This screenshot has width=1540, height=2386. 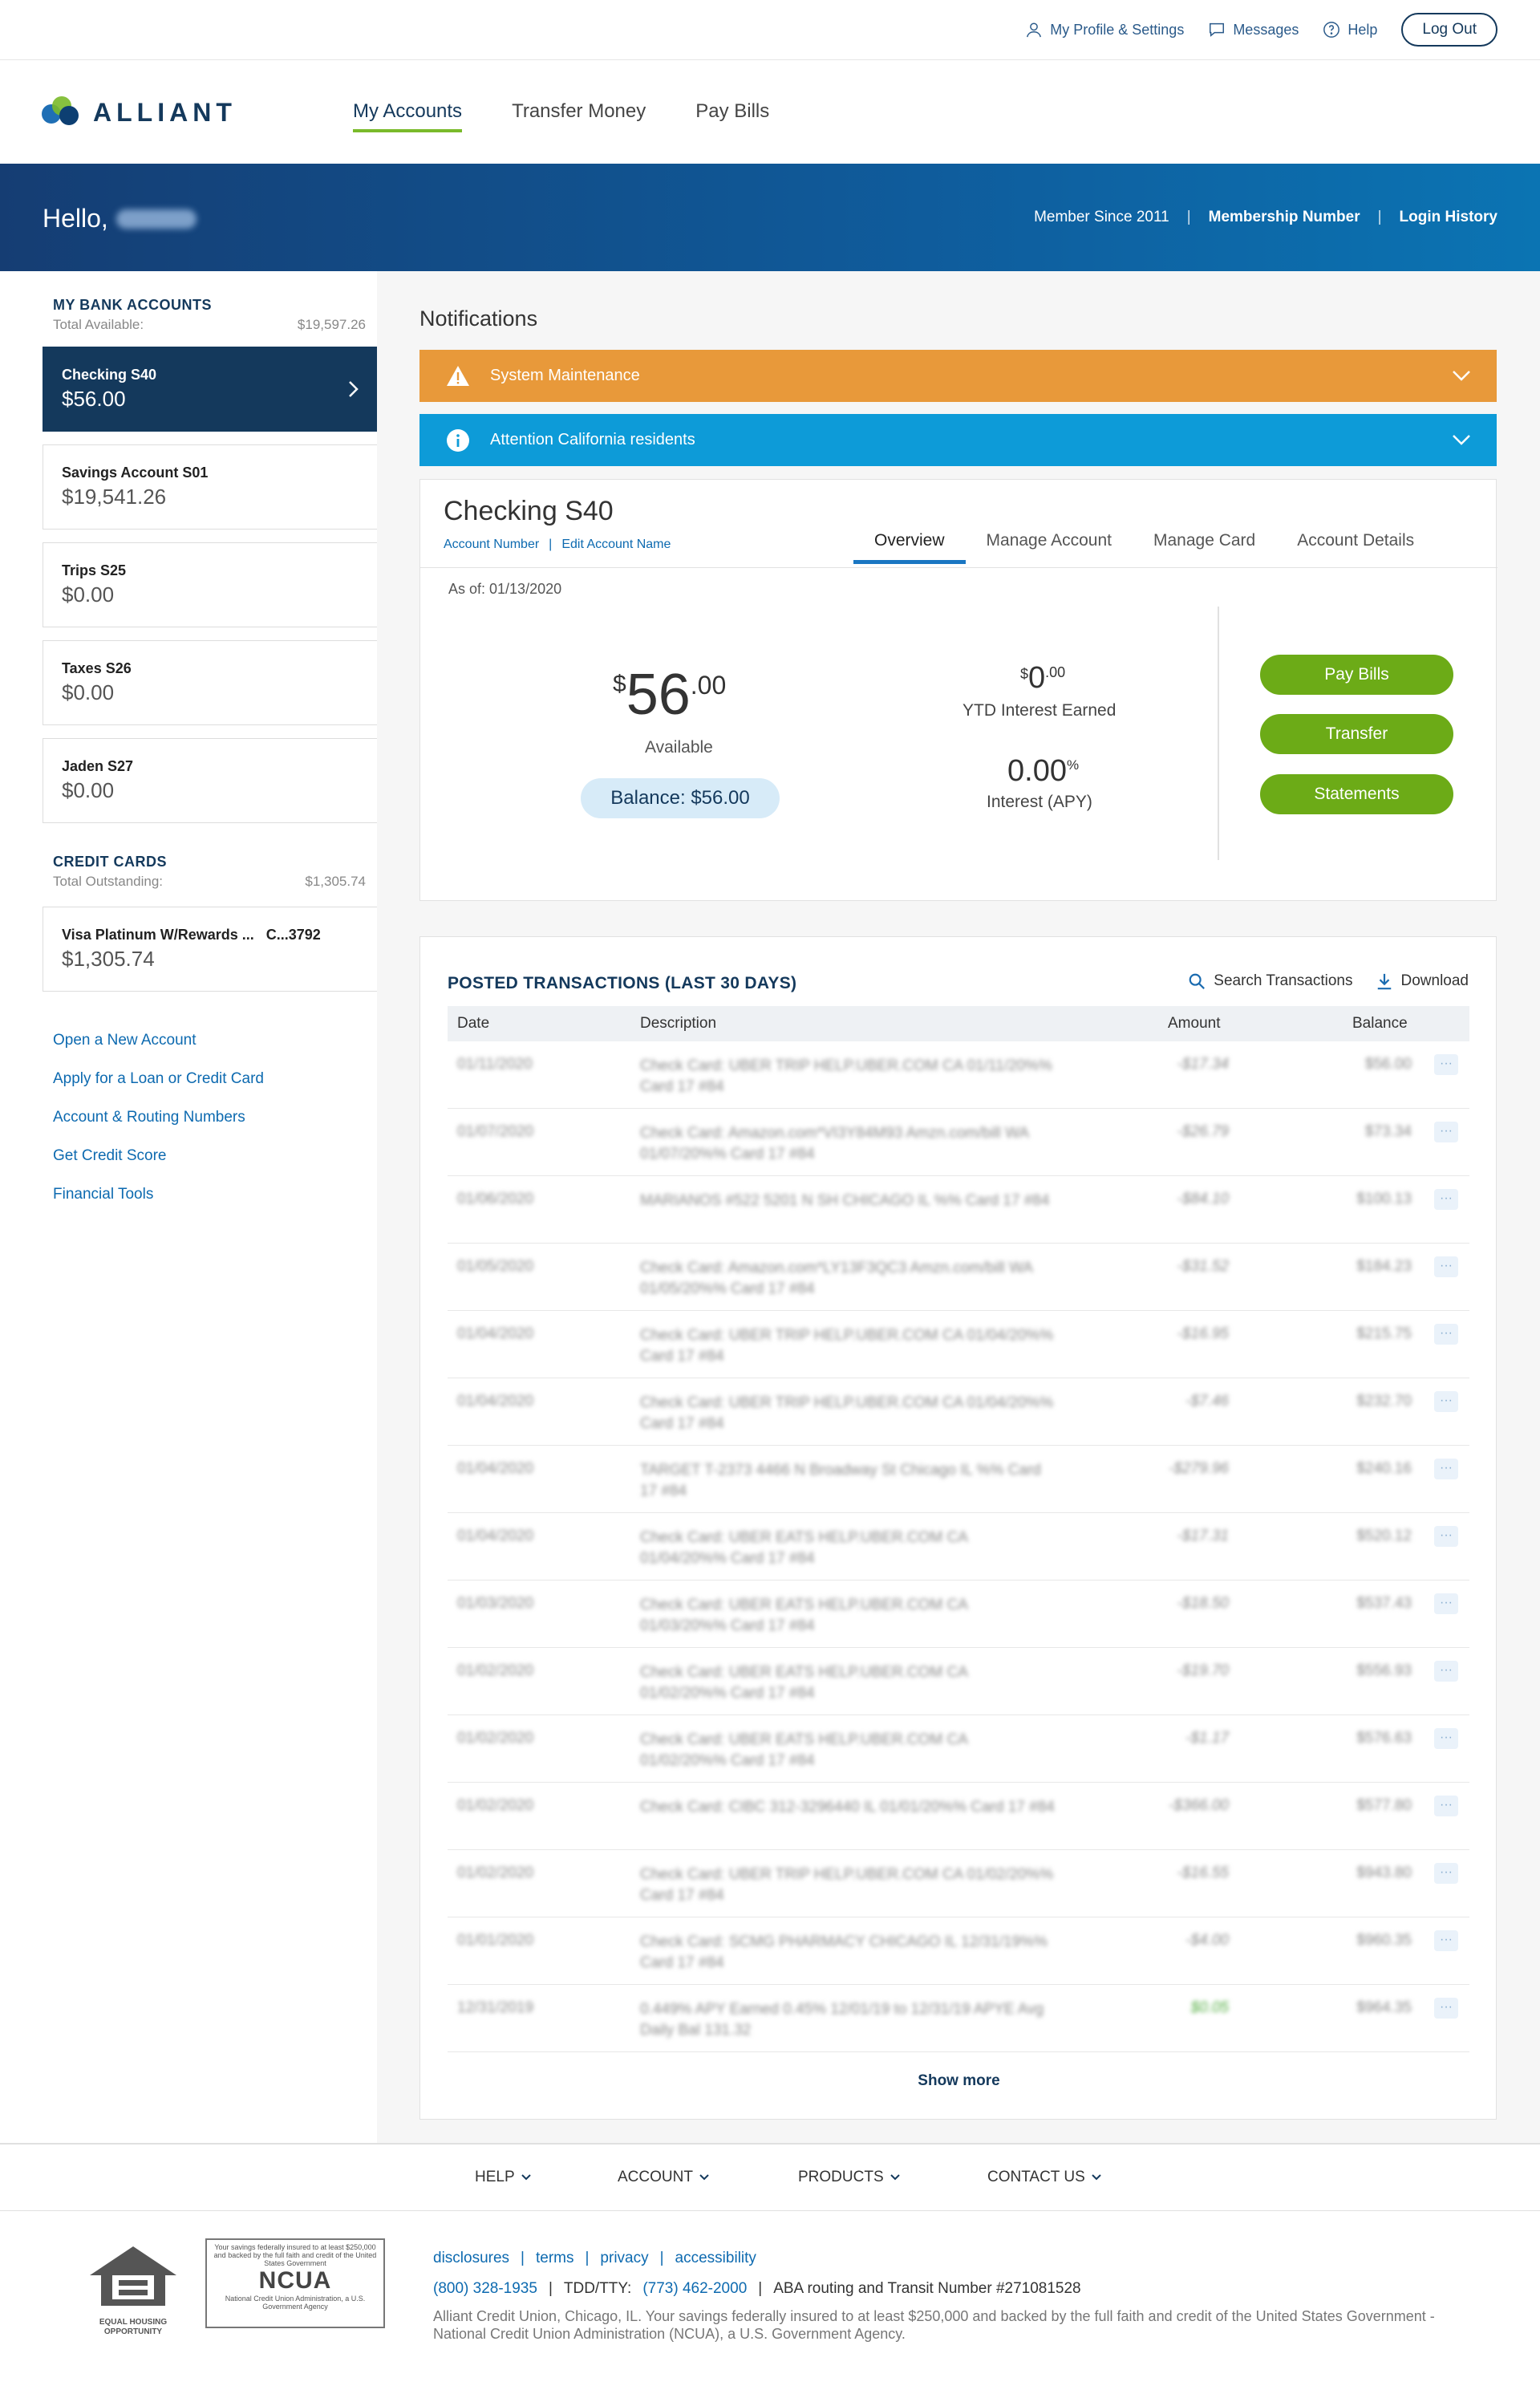 I want to click on account-name: Trips S25, so click(x=94, y=570).